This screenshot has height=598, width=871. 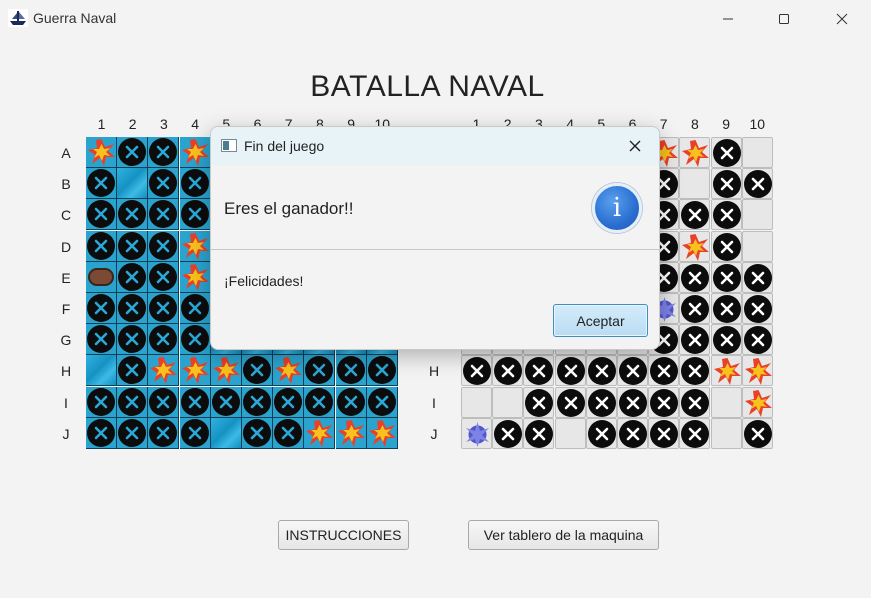 I want to click on view-machine-board-button: Ver tablero de la maquina, so click(x=563, y=535).